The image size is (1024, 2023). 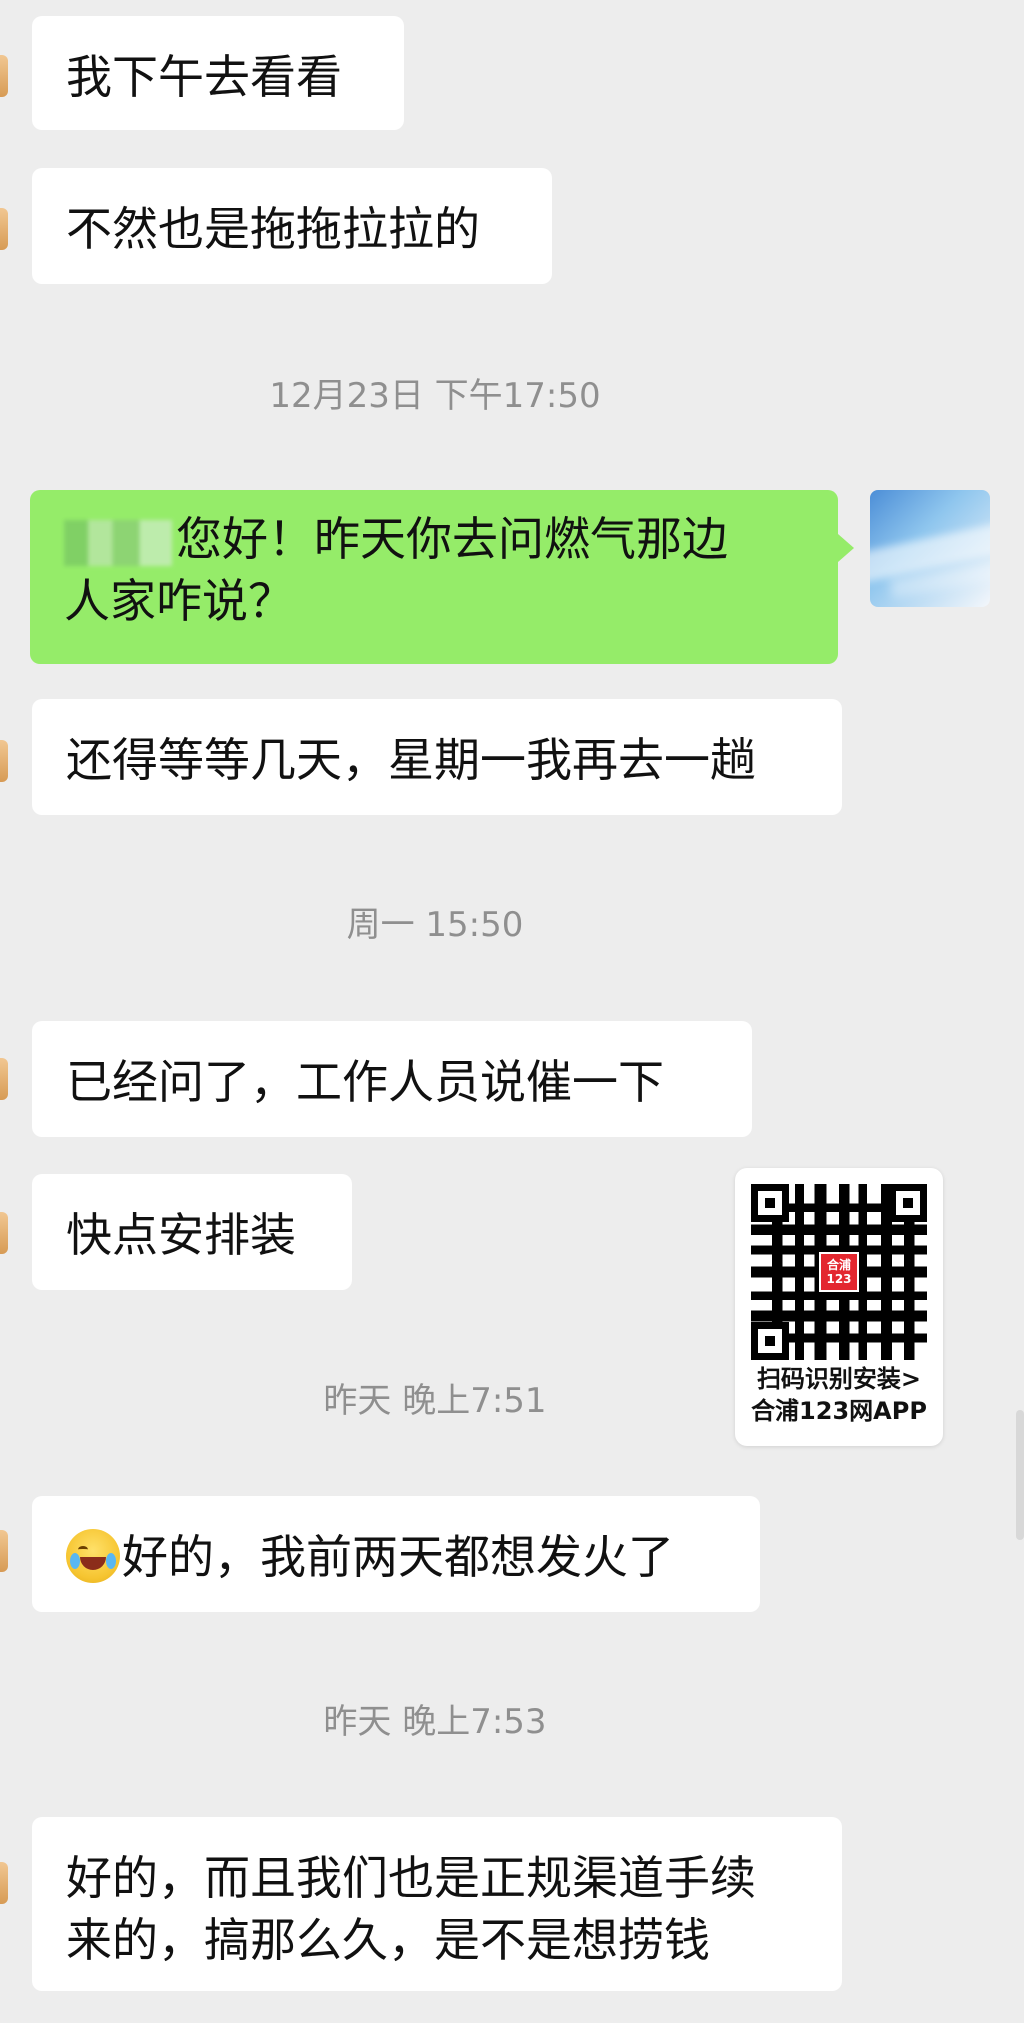 What do you see at coordinates (411, 760) in the screenshot?
I see `message-text: 还得等等几天，星期一我再去一趟` at bounding box center [411, 760].